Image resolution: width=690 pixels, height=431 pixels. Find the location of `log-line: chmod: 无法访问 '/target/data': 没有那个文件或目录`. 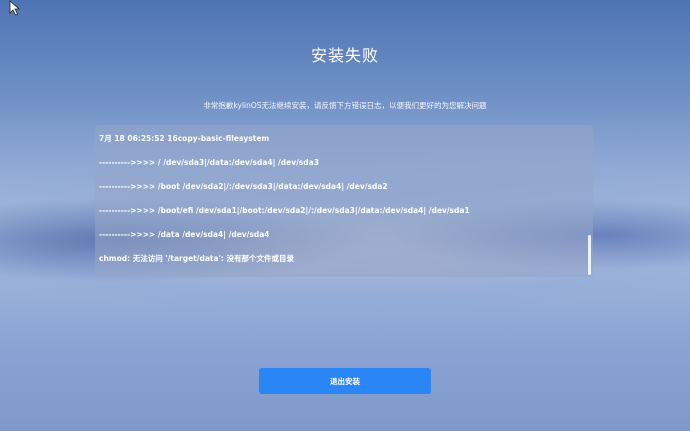

log-line: chmod: 无法访问 '/target/data': 没有那个文件或目录 is located at coordinates (196, 258).